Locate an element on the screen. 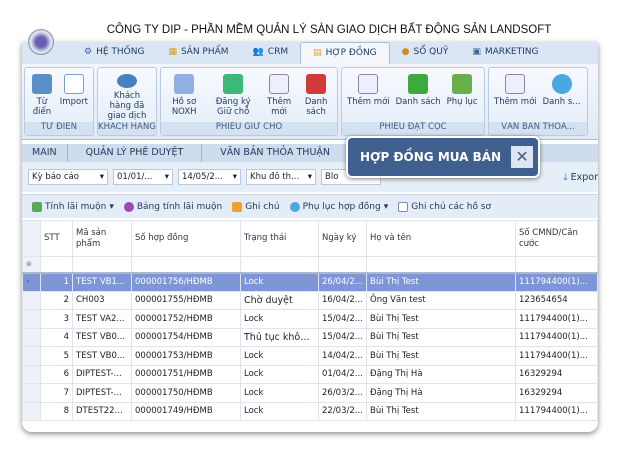 The width and height of the screenshot is (618, 455). group-tu-dien: Từ điển Import TỪ ĐIỂN is located at coordinates (59, 101).